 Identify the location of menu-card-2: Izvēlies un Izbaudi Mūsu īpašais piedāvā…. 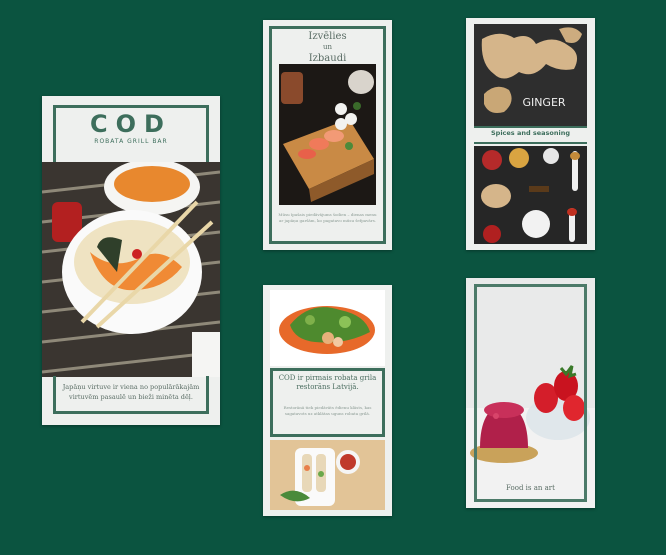
(327, 135).